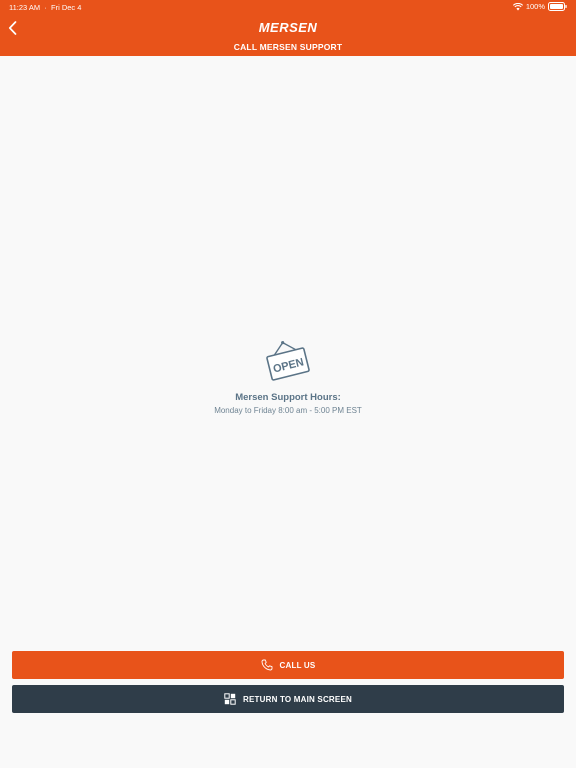 The width and height of the screenshot is (576, 768). I want to click on wifi-icon, so click(517, 6).